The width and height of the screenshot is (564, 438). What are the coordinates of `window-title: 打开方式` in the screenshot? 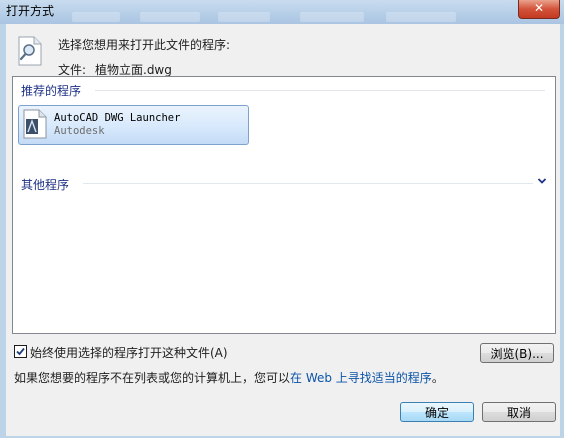 It's located at (30, 11).